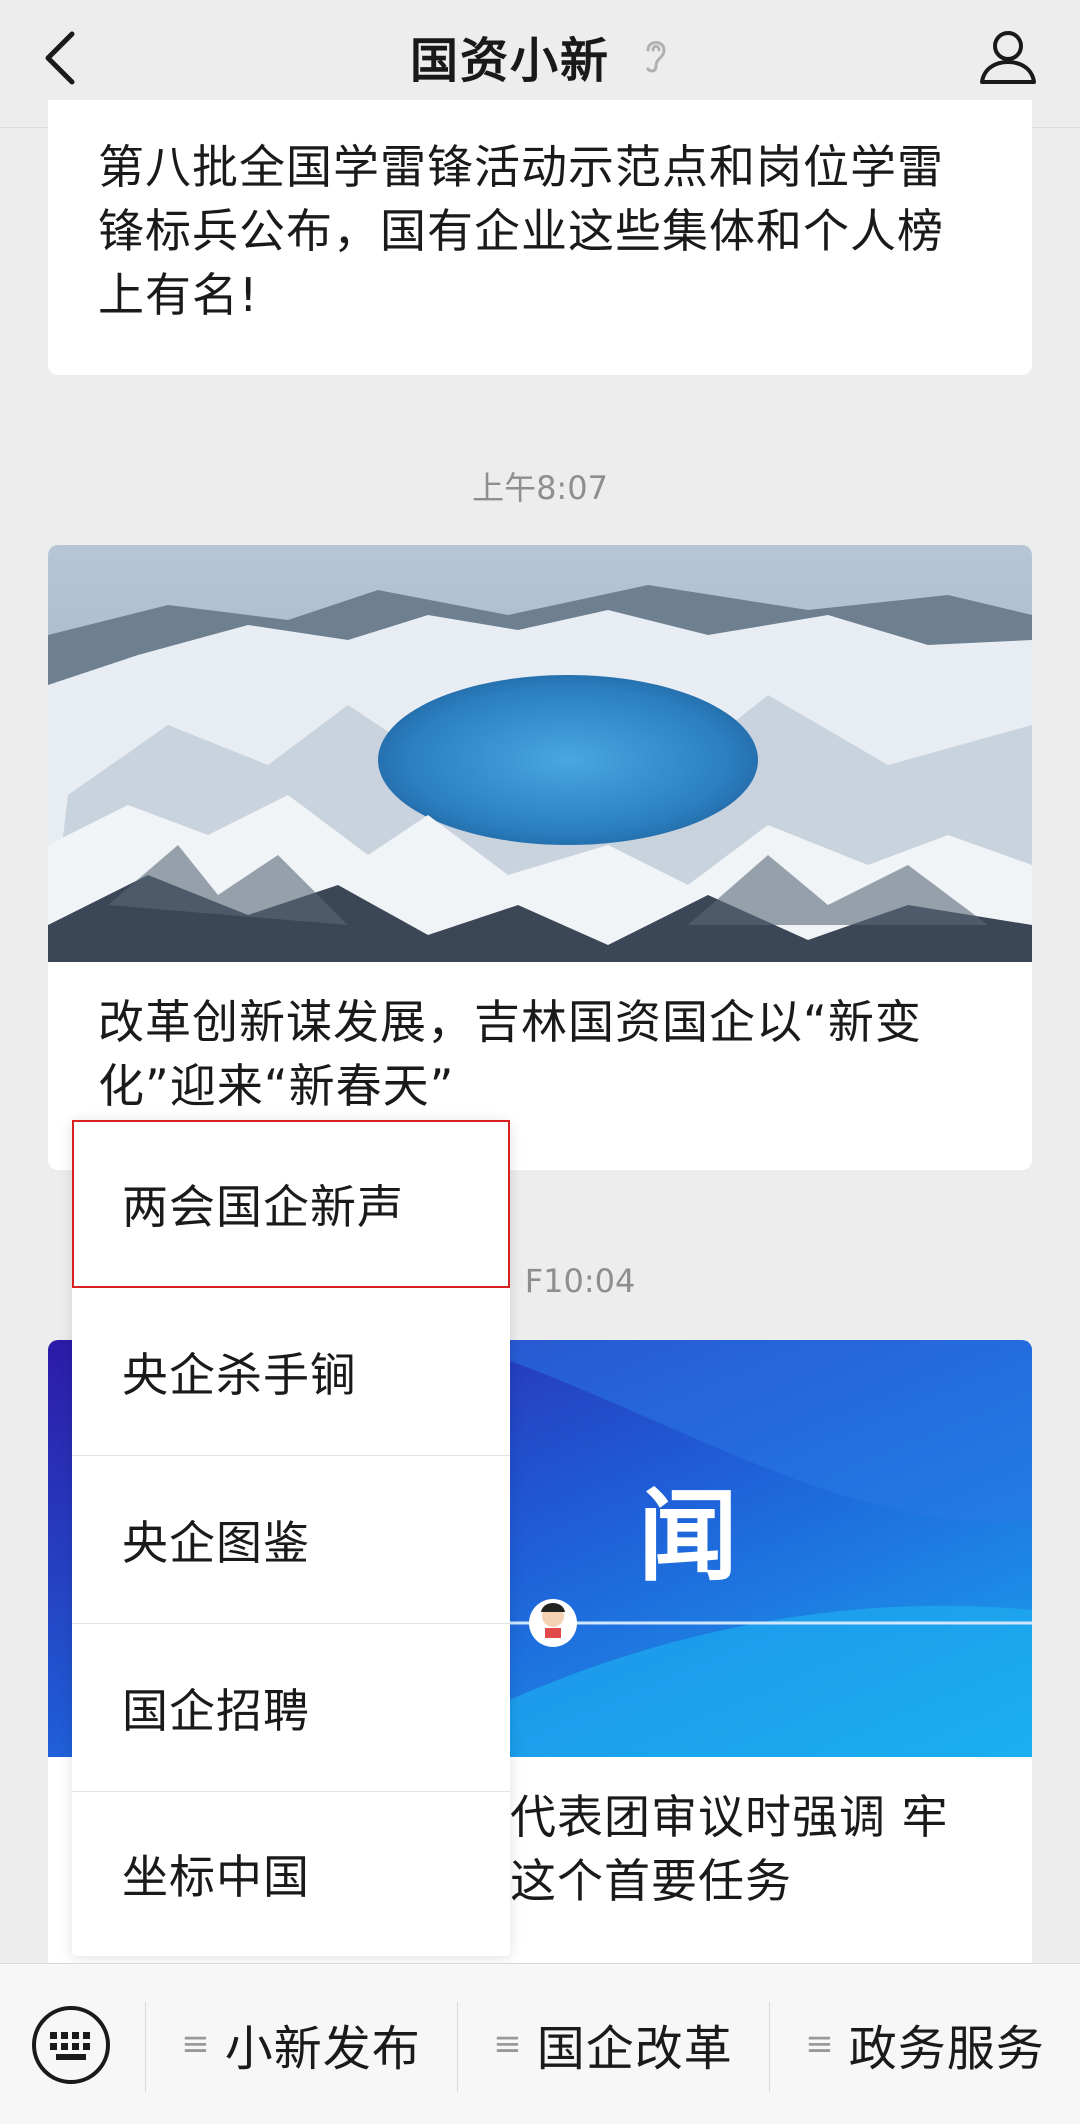 Image resolution: width=1080 pixels, height=2124 pixels. I want to click on tab-label: 国企改革, so click(634, 2049).